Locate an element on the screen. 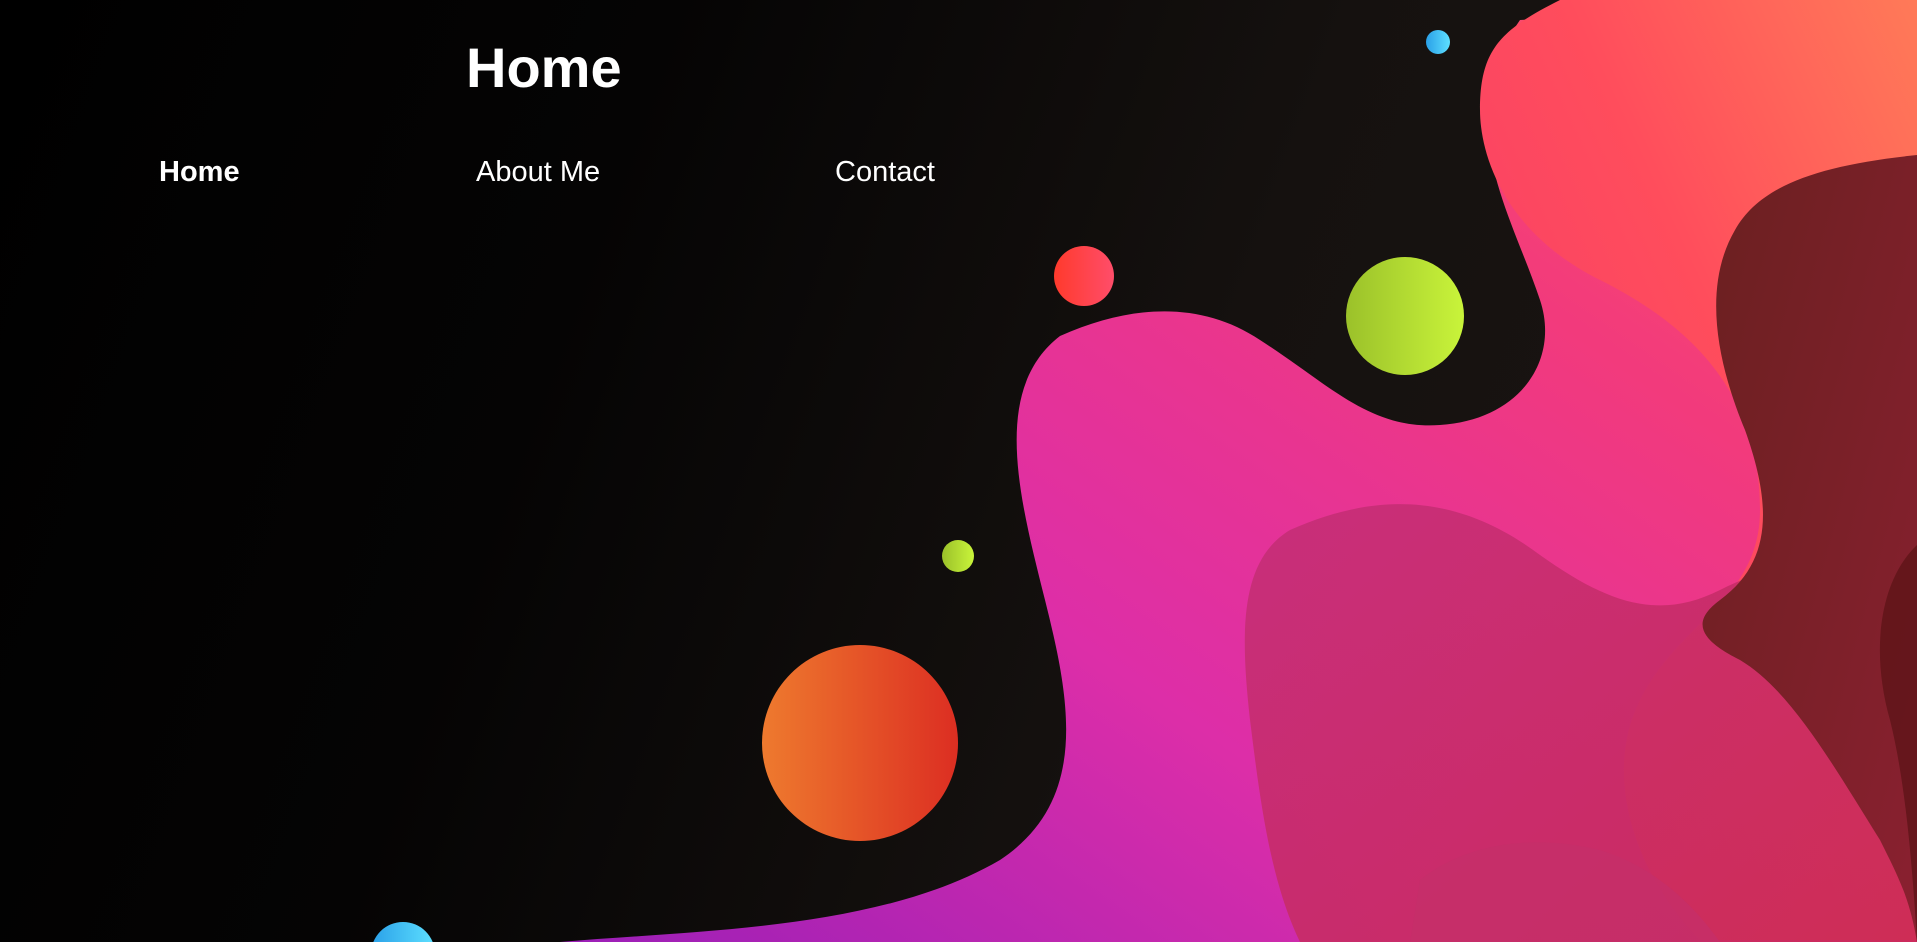 Image resolution: width=1917 pixels, height=942 pixels. orange-orb is located at coordinates (860, 743).